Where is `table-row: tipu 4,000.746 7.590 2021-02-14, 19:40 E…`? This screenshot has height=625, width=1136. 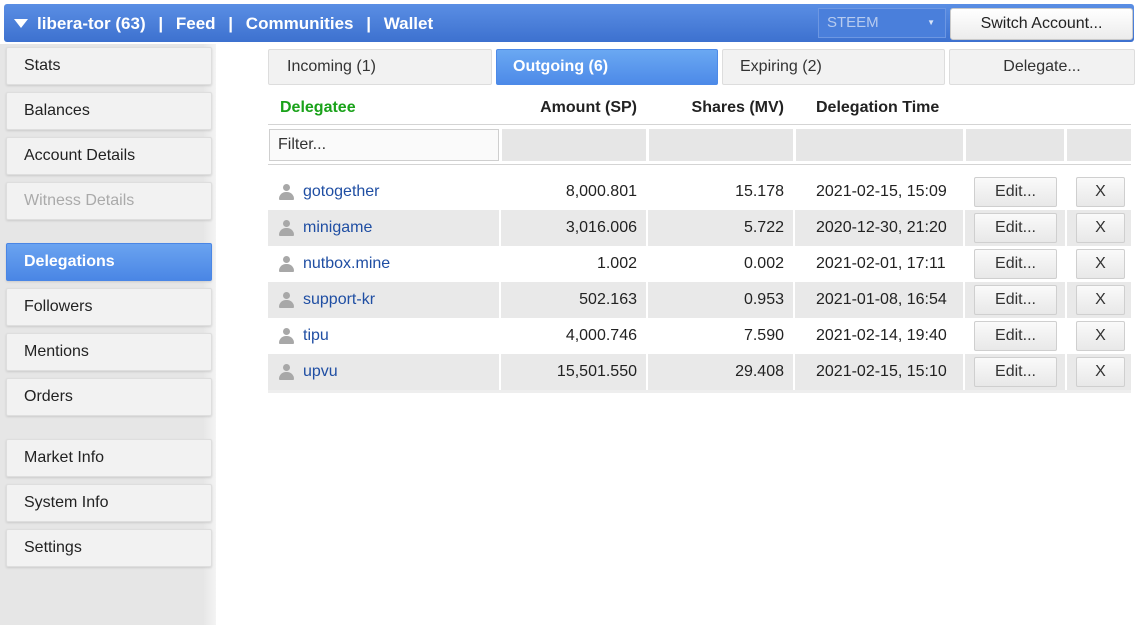
table-row: tipu 4,000.746 7.590 2021-02-14, 19:40 E… is located at coordinates (699, 336).